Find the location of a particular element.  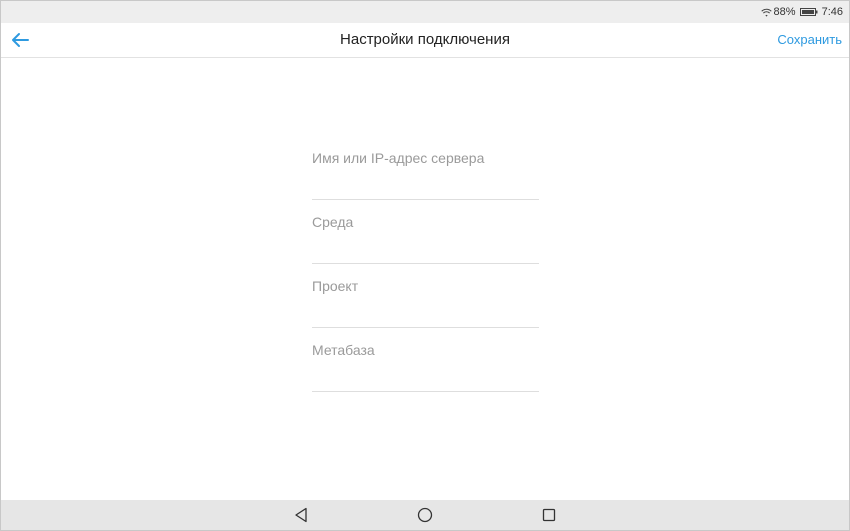

navigation-bar is located at coordinates (425, 515).